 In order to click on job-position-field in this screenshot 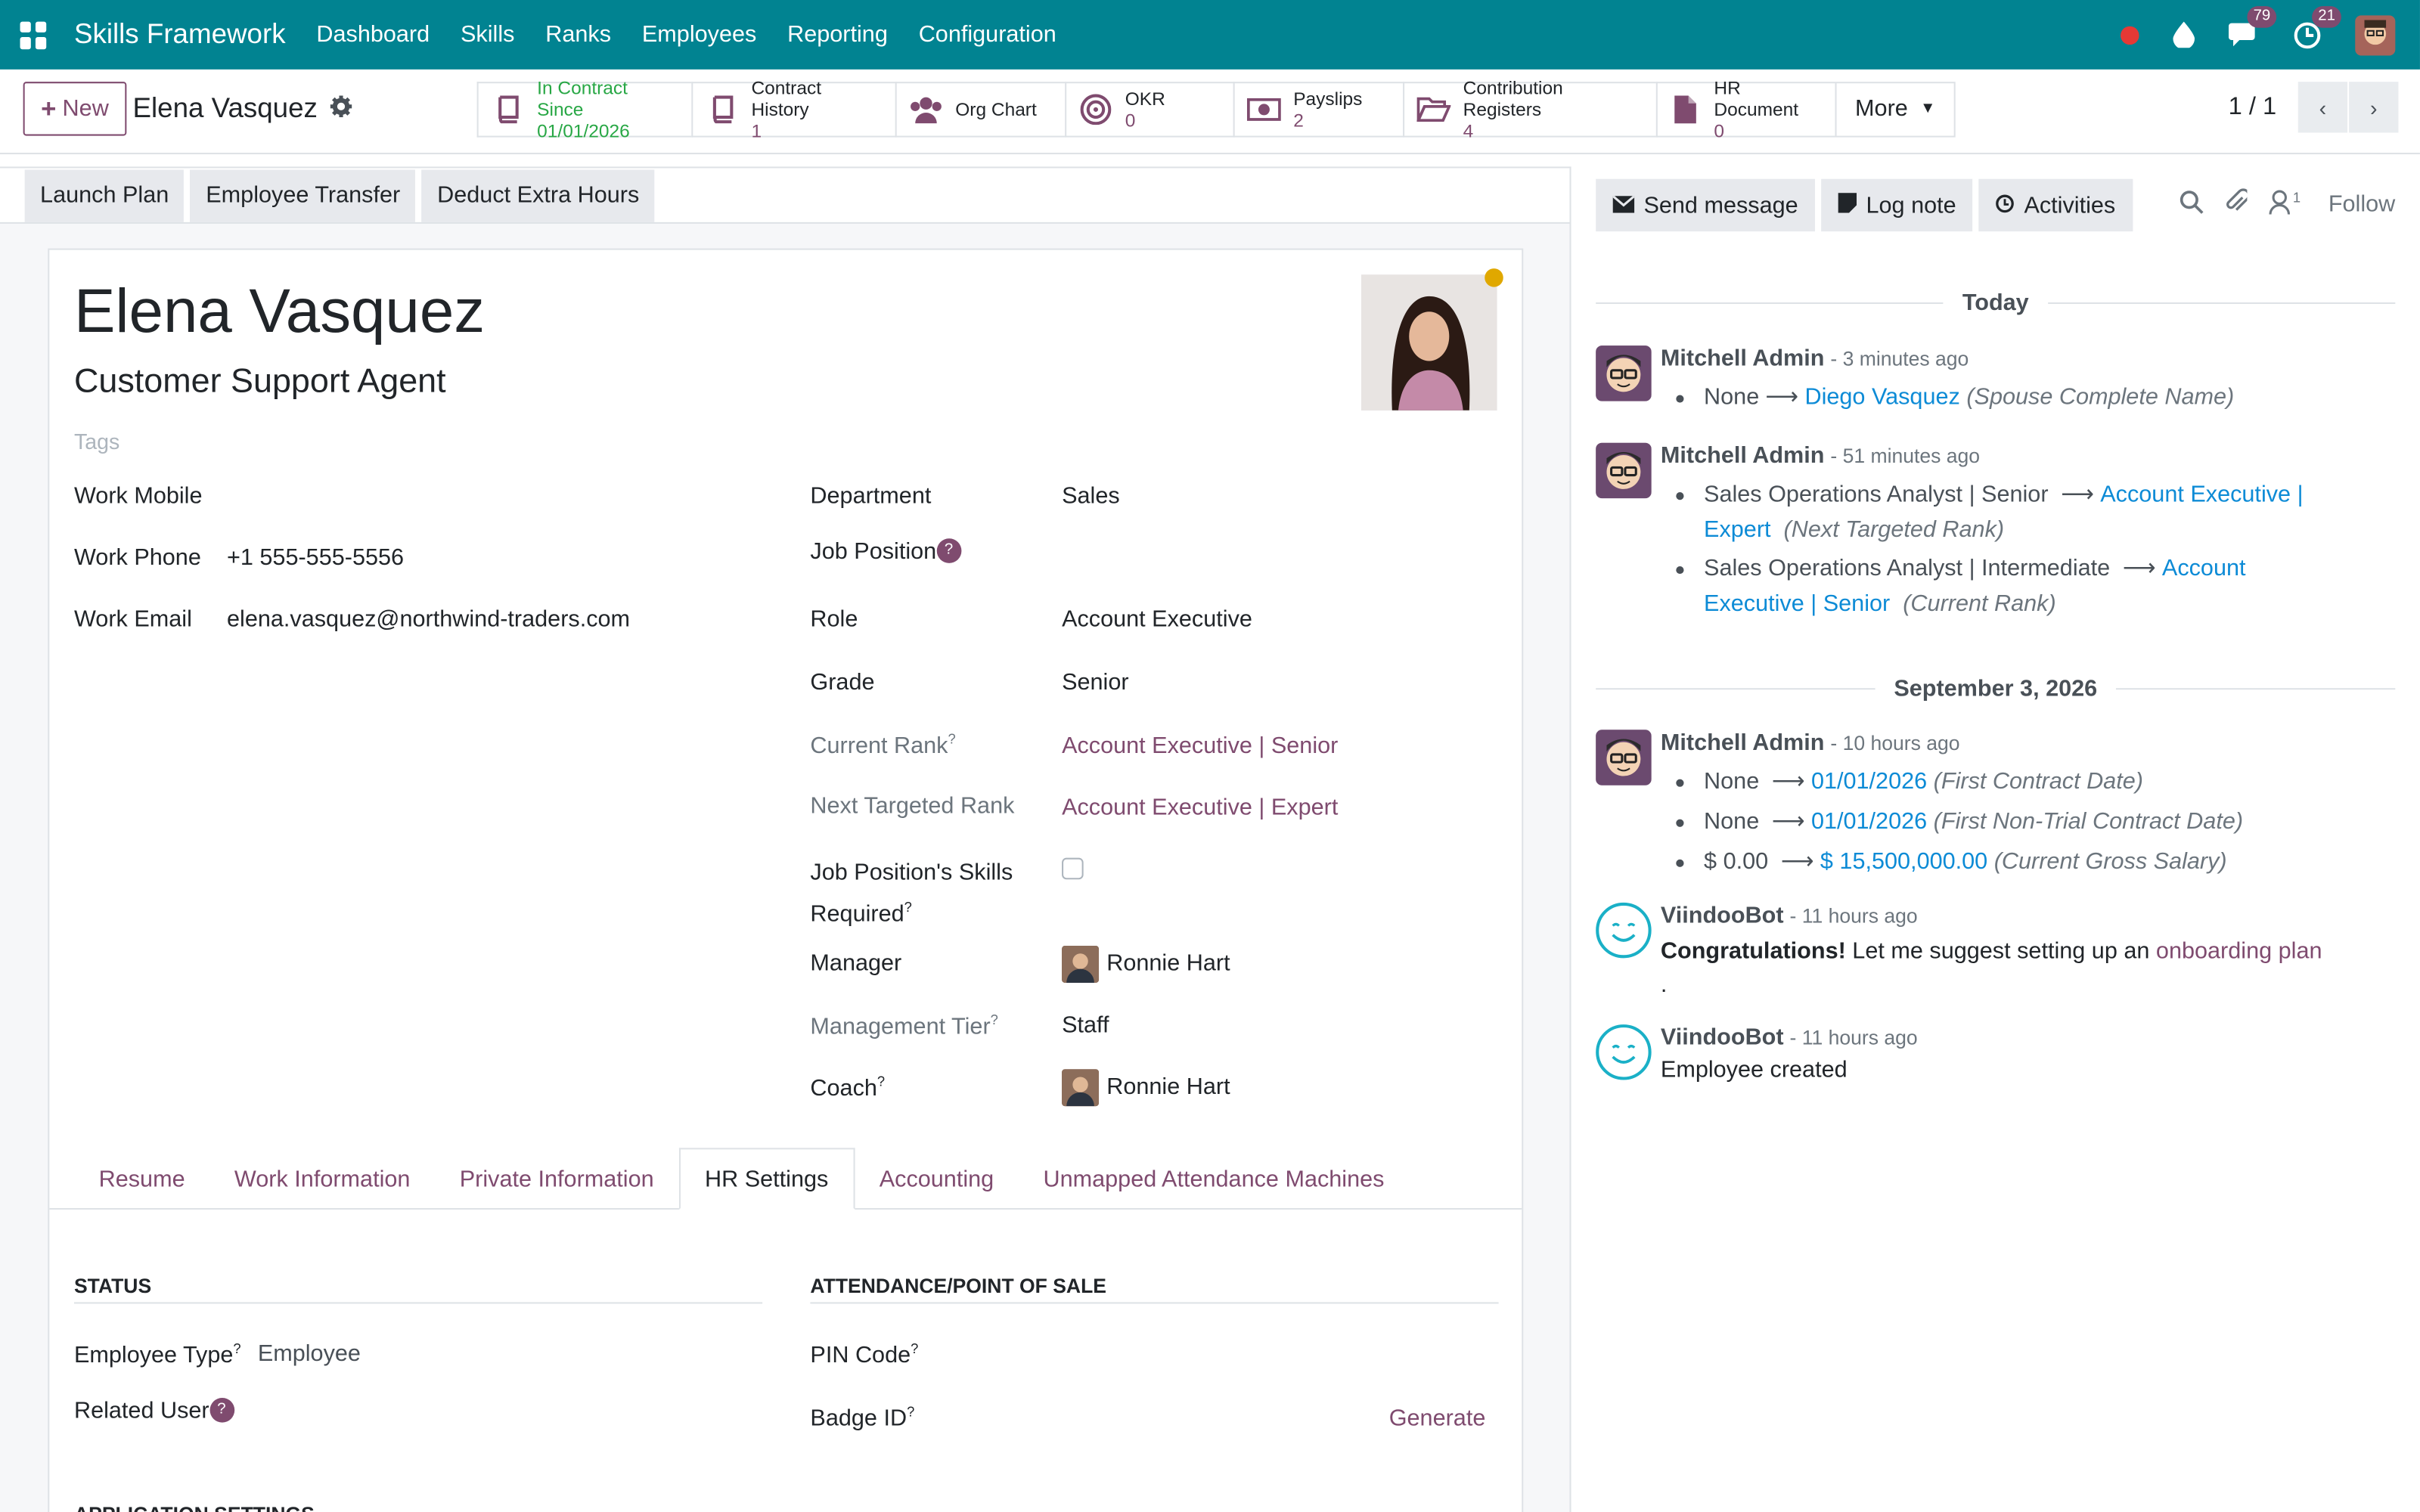, I will do `click(1278, 559)`.